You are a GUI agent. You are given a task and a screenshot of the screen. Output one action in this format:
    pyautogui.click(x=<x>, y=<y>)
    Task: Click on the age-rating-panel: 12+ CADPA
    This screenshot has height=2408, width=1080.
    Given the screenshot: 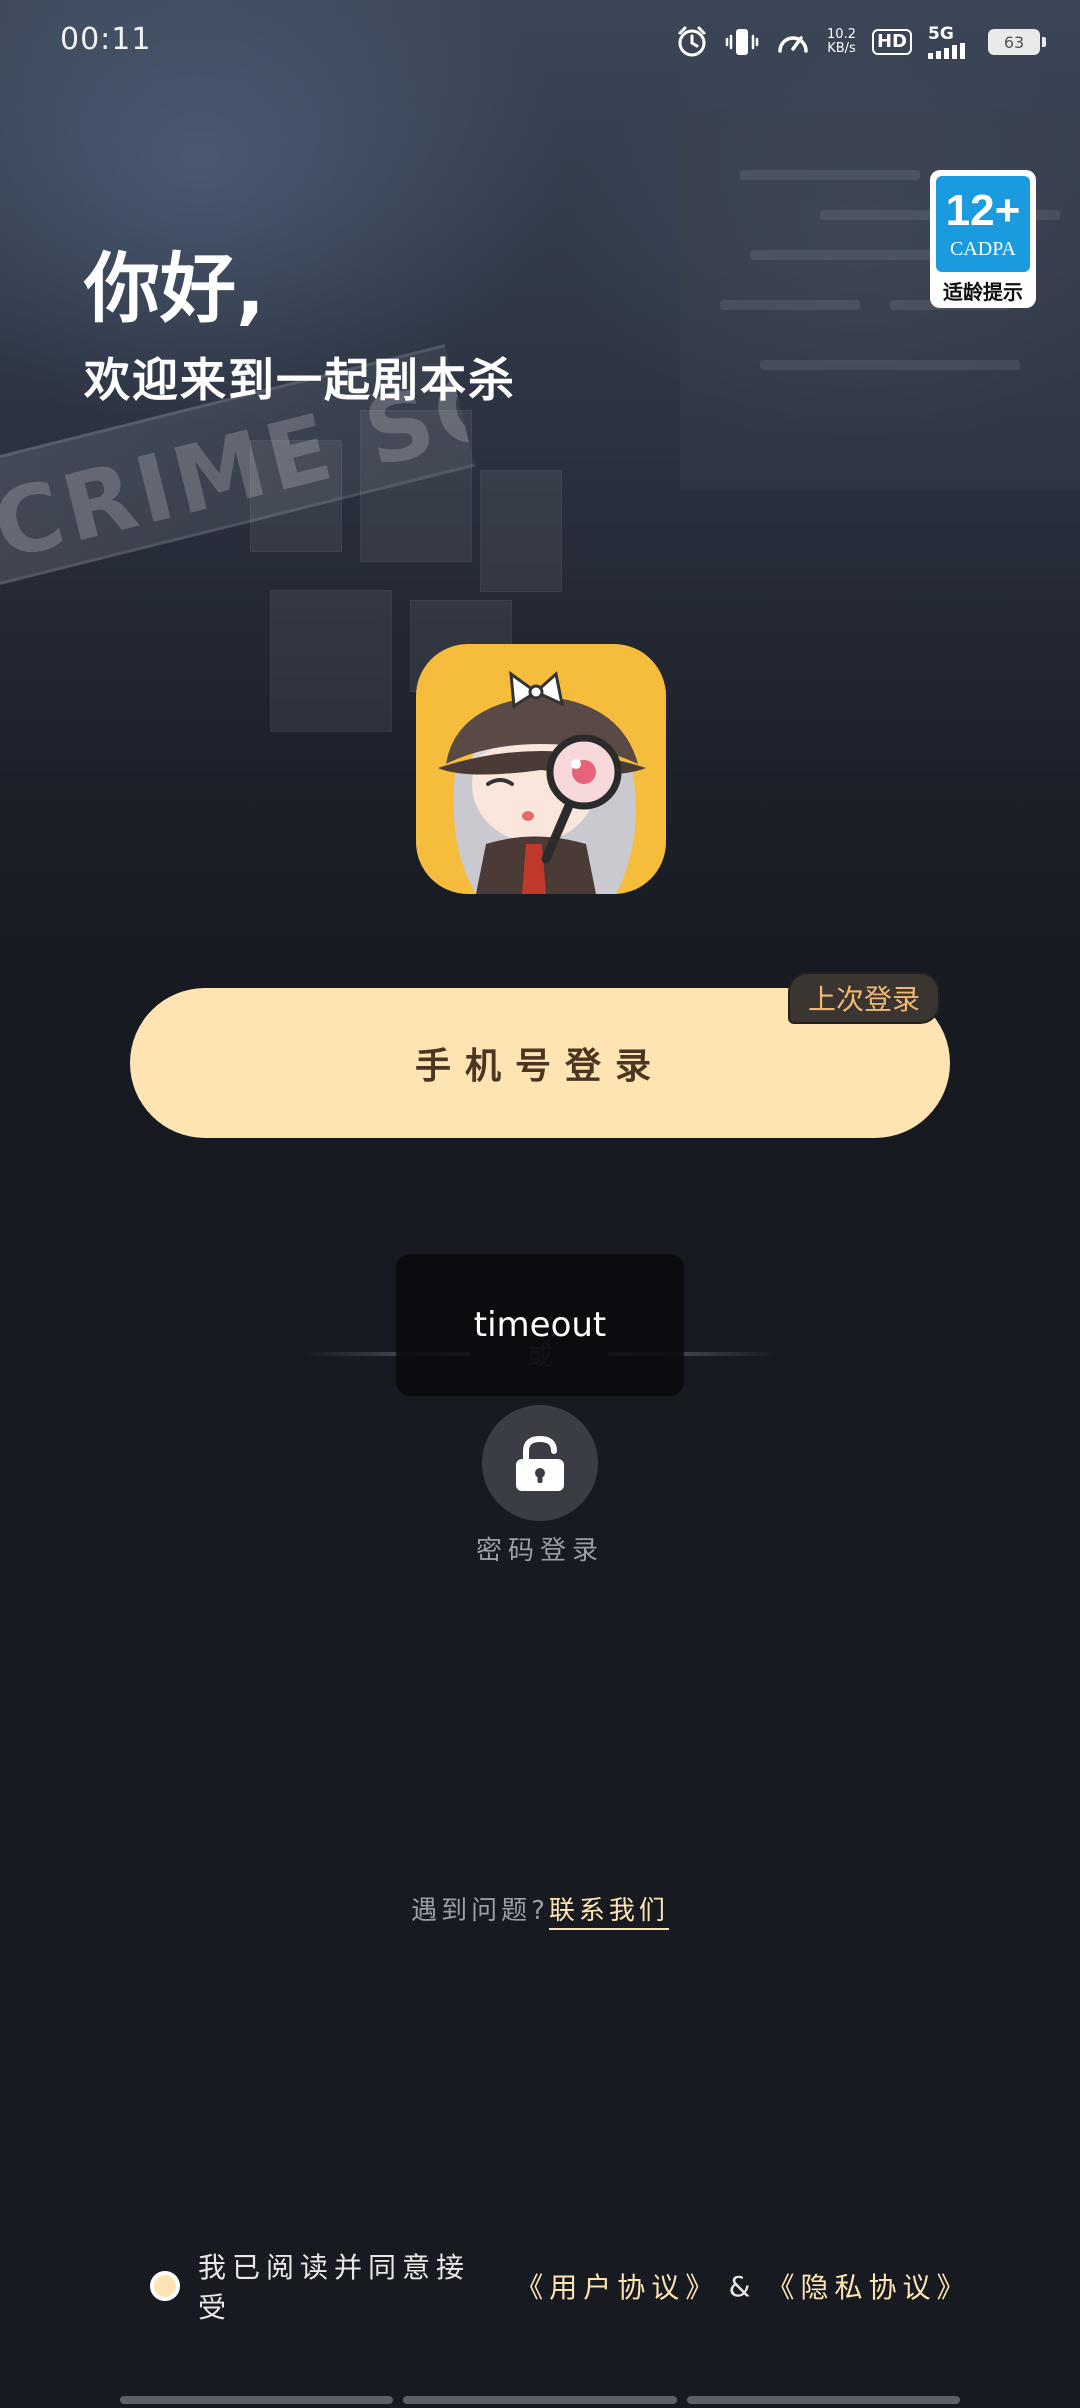 What is the action you would take?
    pyautogui.click(x=983, y=224)
    